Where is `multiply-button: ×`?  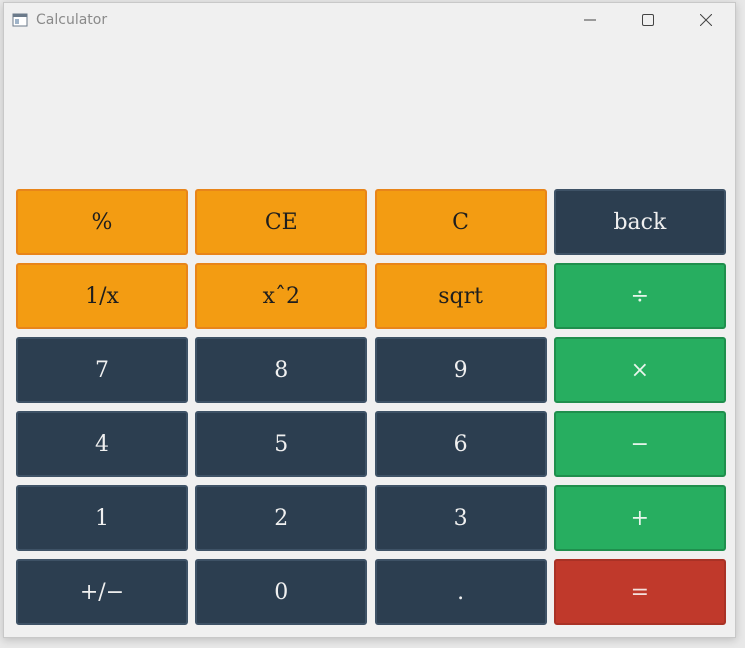
multiply-button: × is located at coordinates (639, 370).